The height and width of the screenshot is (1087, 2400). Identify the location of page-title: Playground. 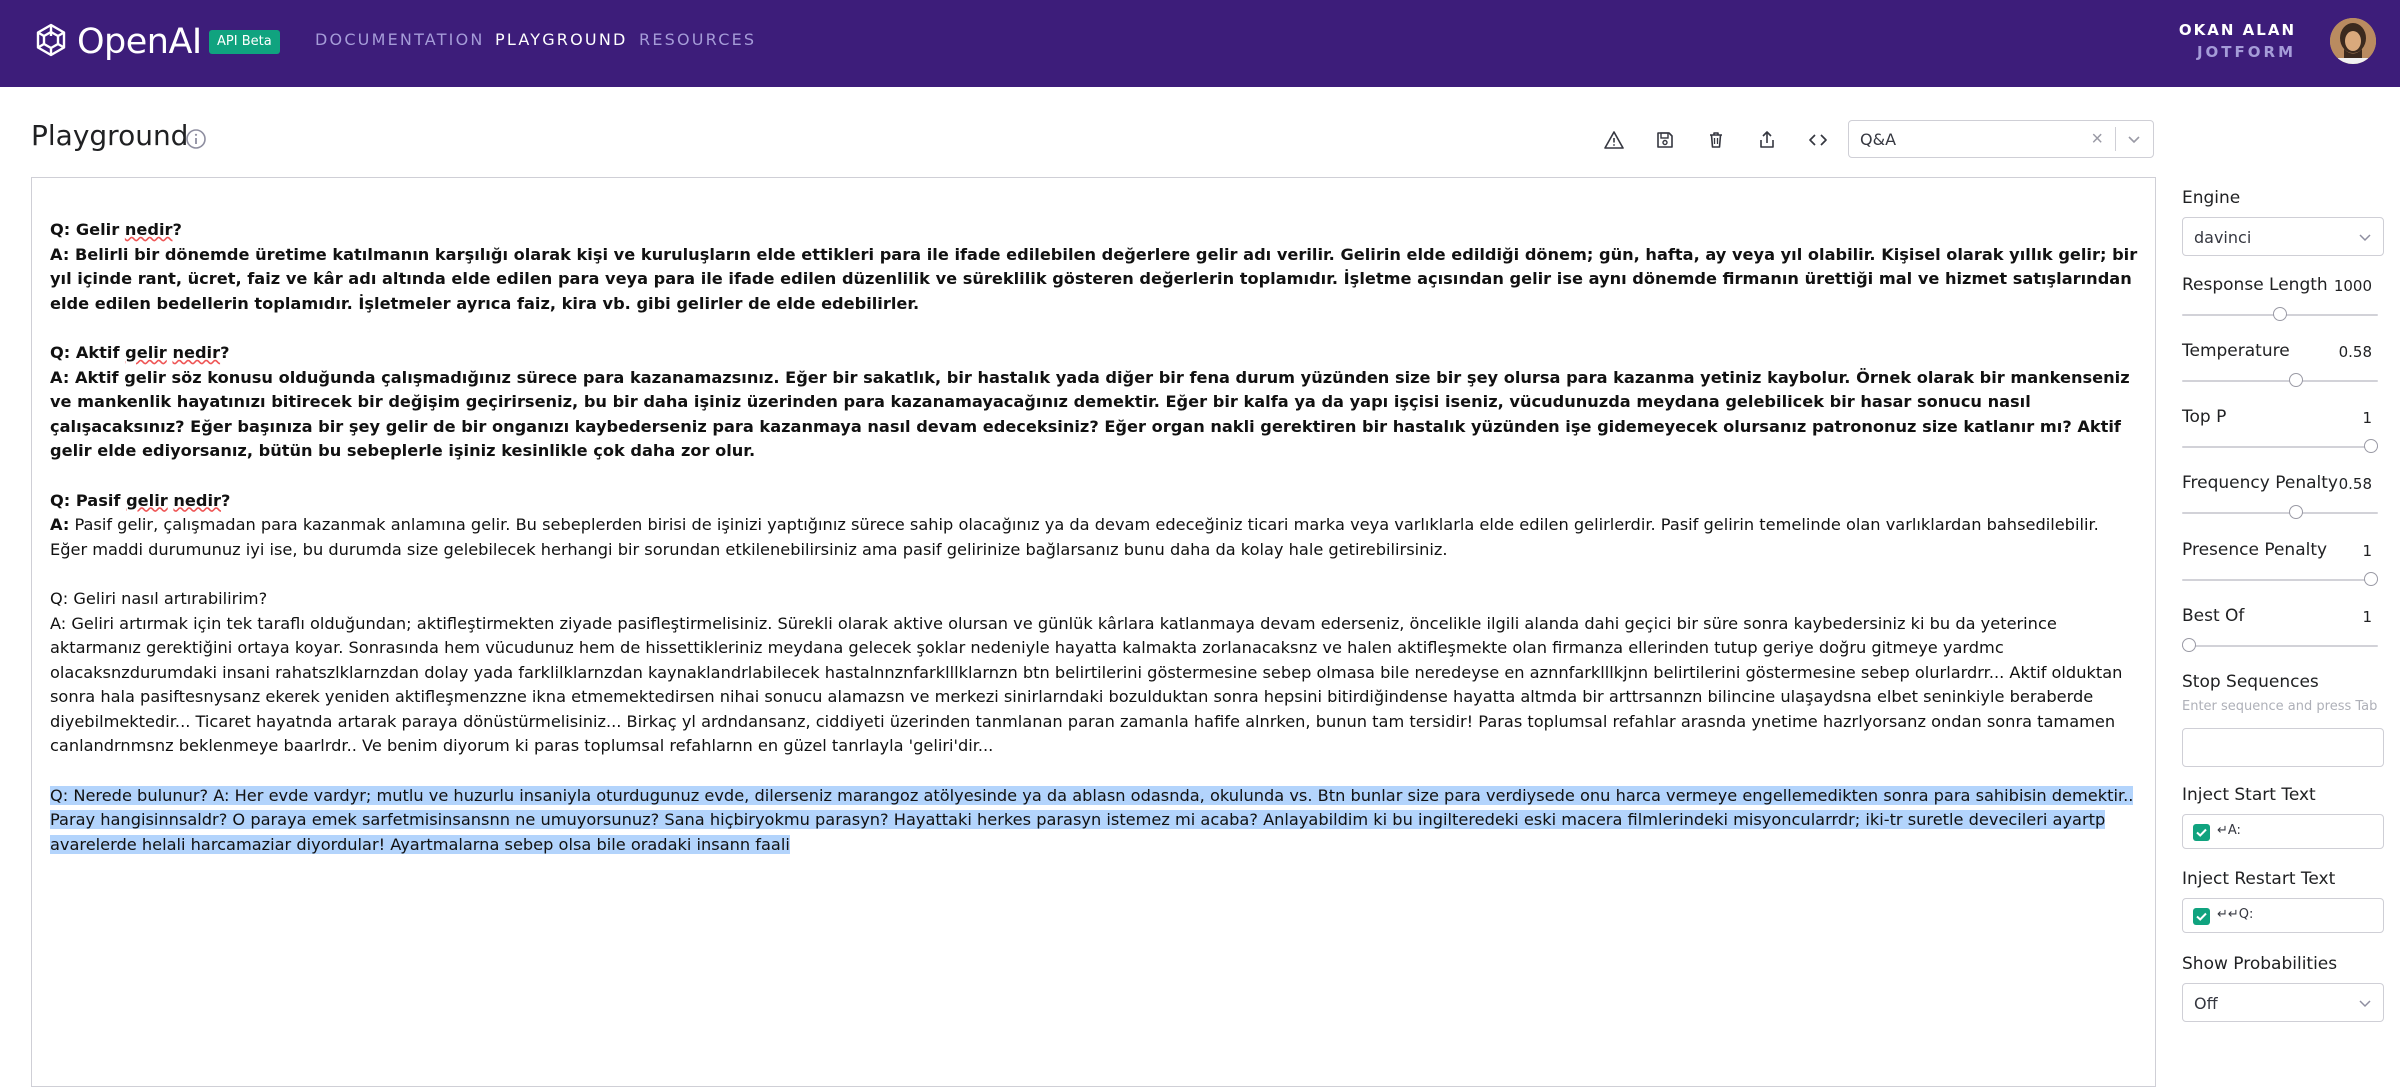
(110, 135).